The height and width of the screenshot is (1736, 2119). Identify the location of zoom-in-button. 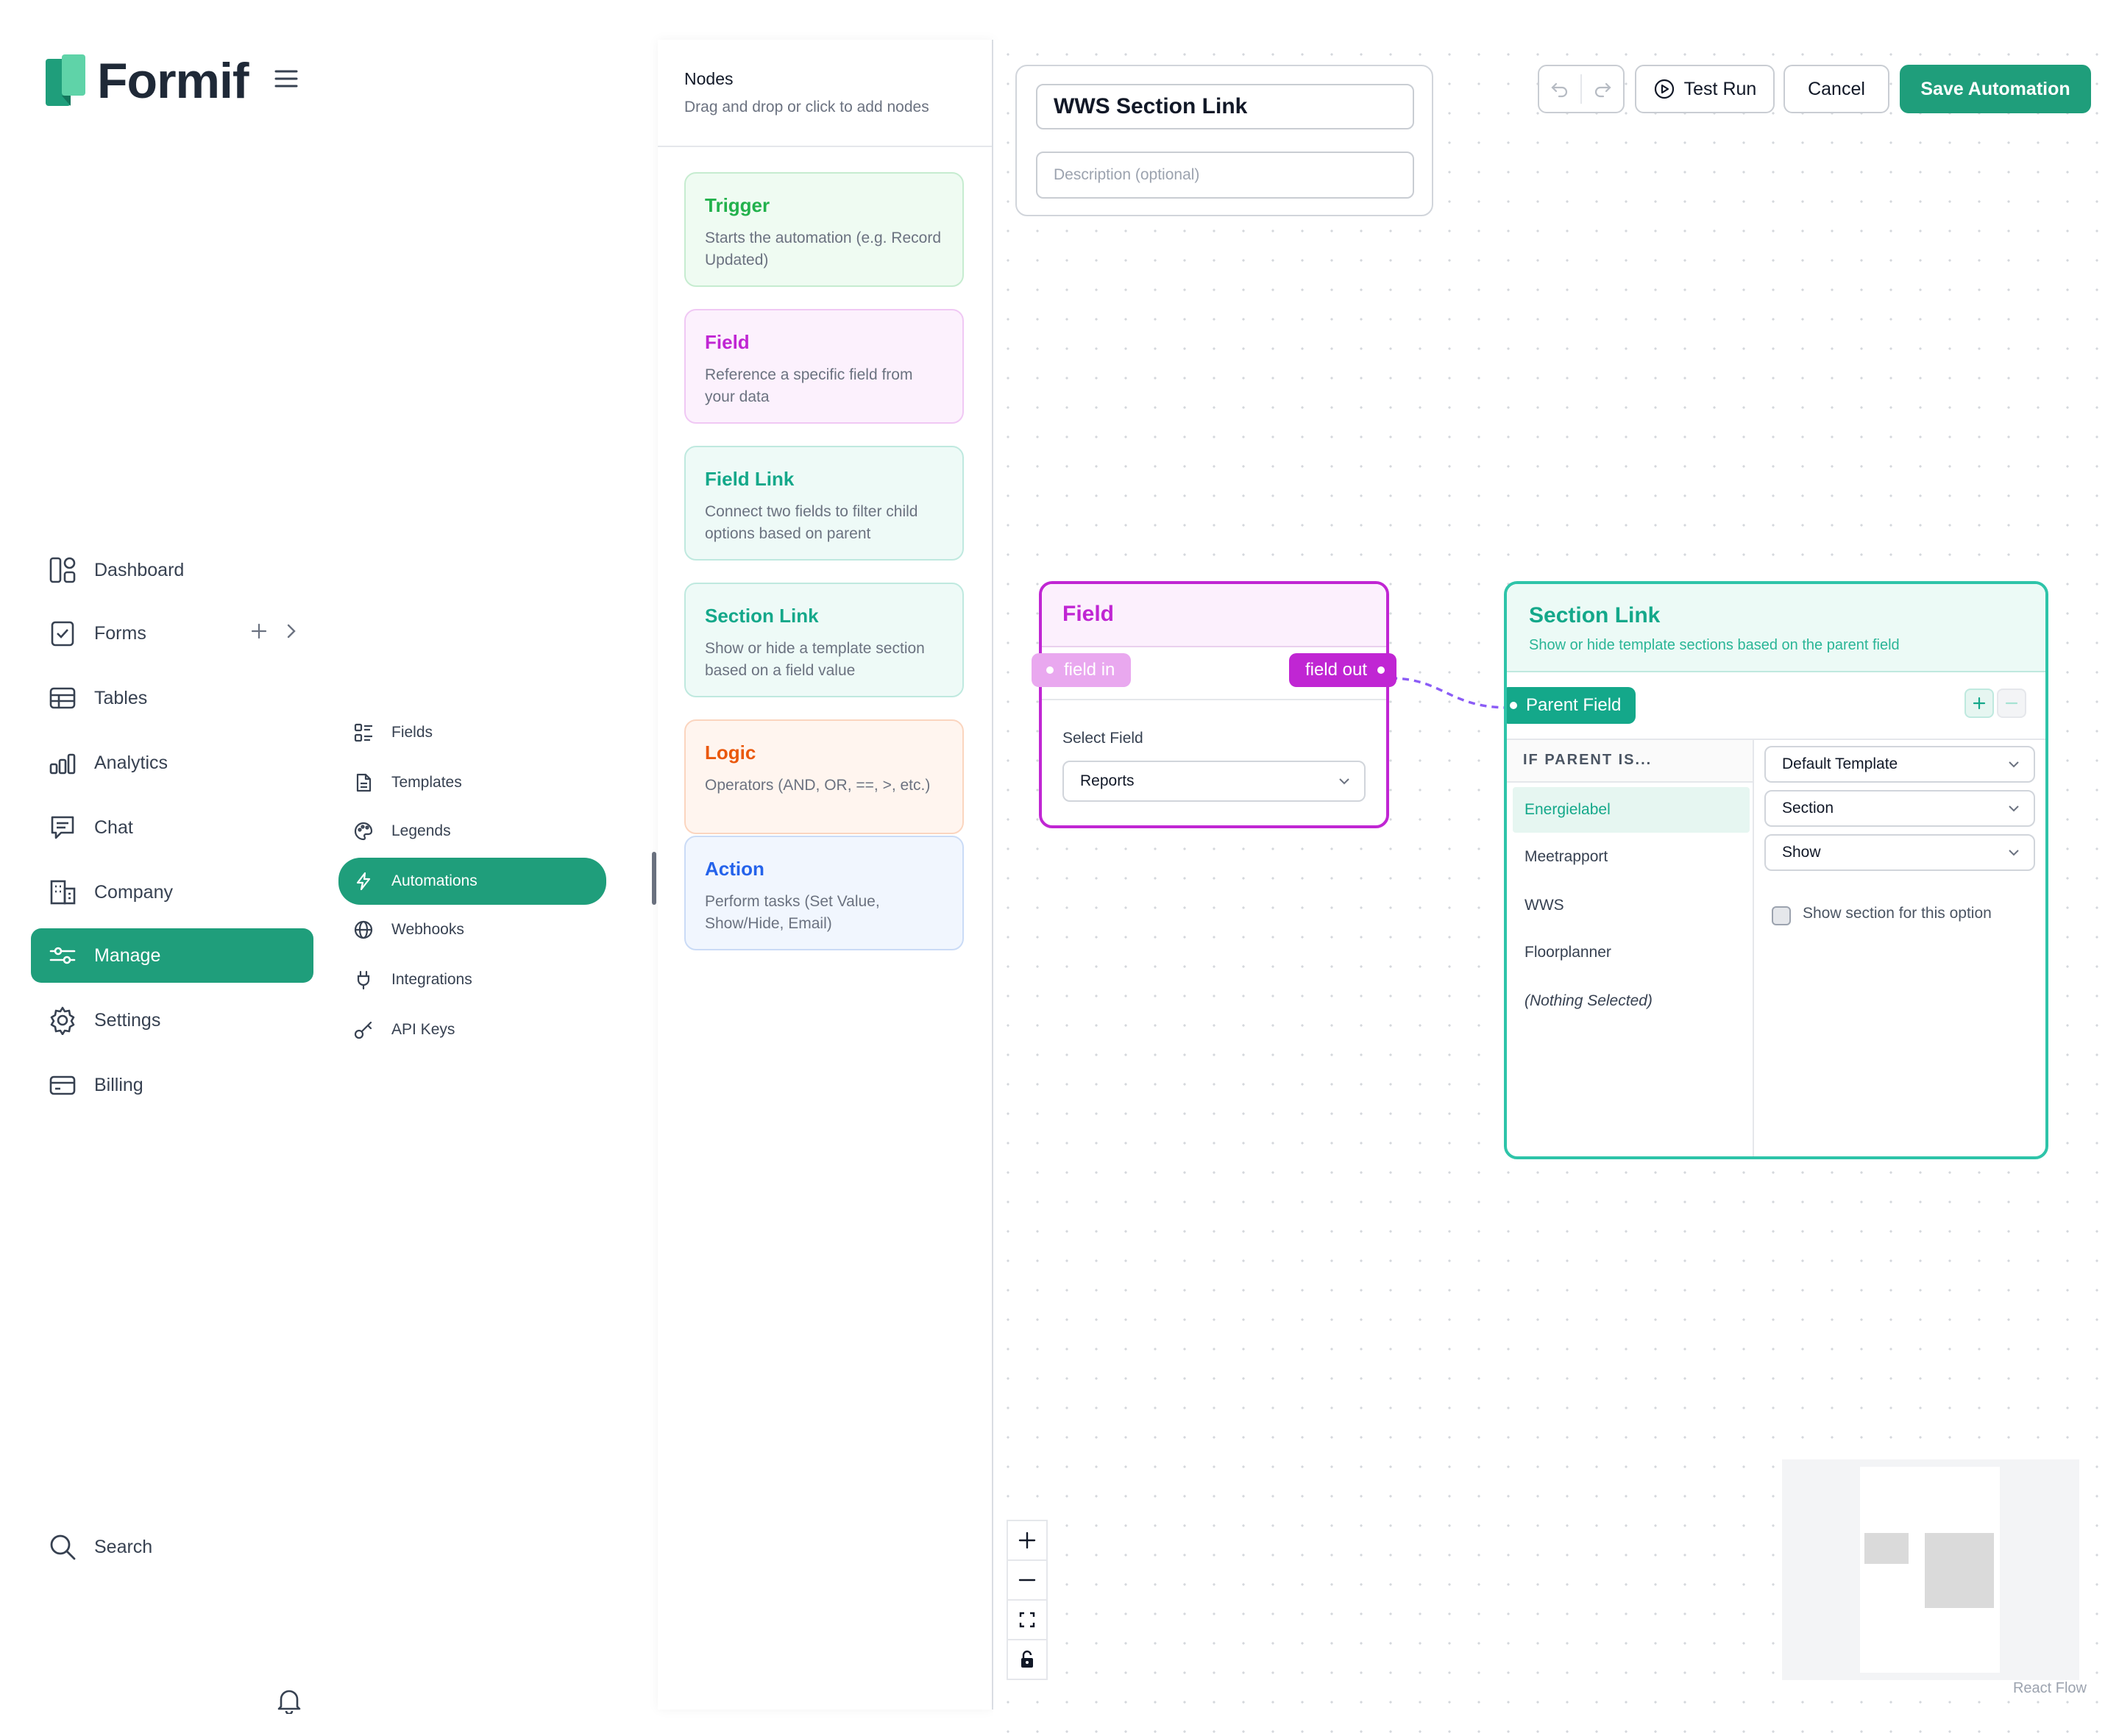
(1027, 1541).